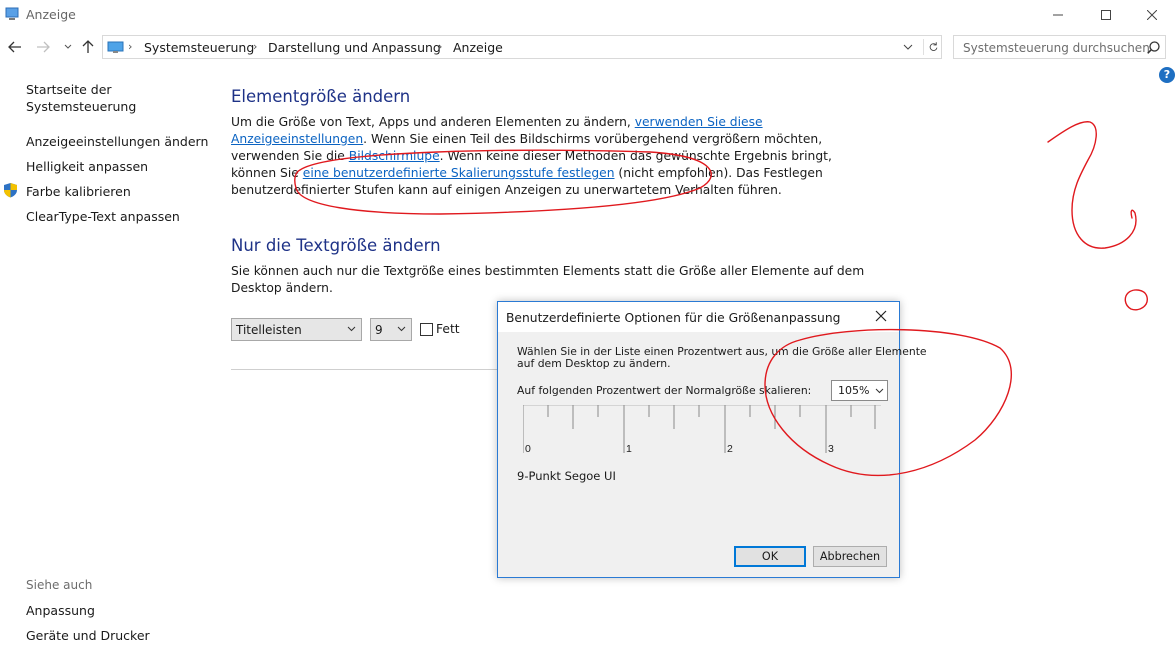  I want to click on section-heading-text-size: Nur die Textgröße ändern, so click(336, 245).